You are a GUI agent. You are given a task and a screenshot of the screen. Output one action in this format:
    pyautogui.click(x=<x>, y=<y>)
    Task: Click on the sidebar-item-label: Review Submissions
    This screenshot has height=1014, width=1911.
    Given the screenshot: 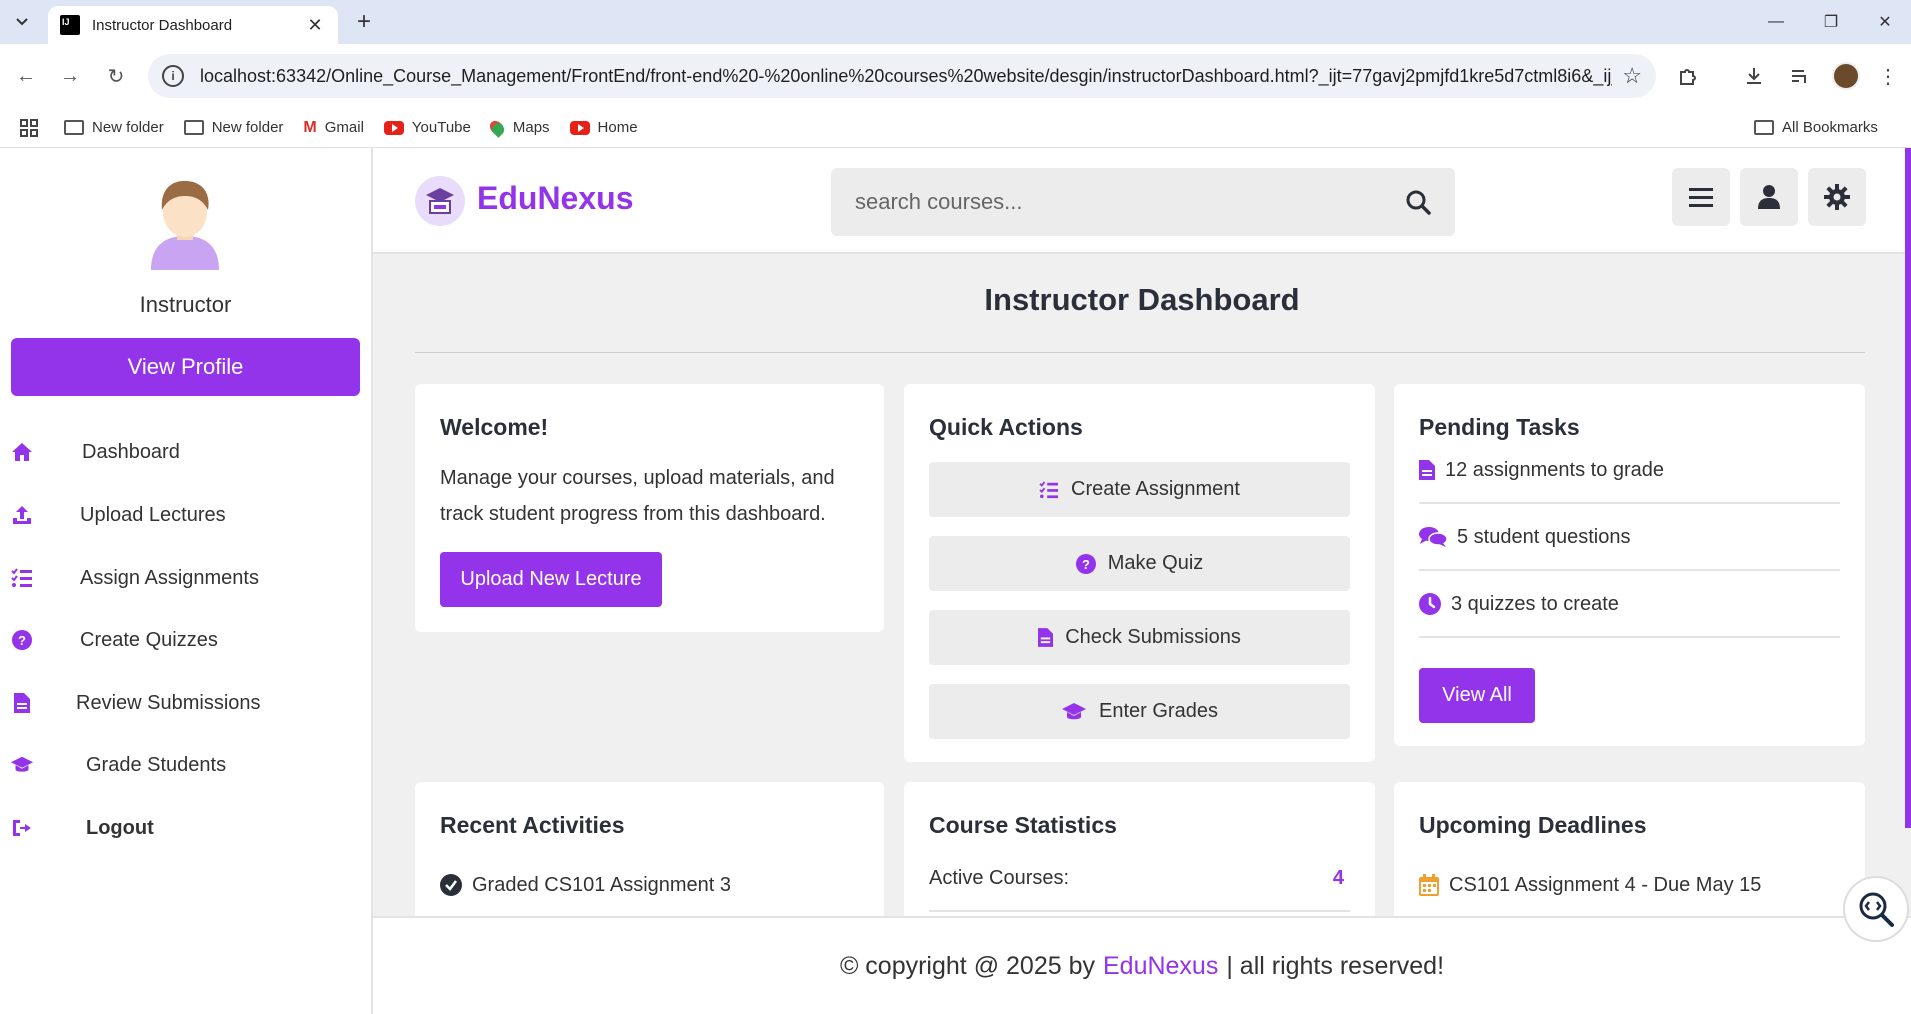 What is the action you would take?
    pyautogui.click(x=168, y=702)
    